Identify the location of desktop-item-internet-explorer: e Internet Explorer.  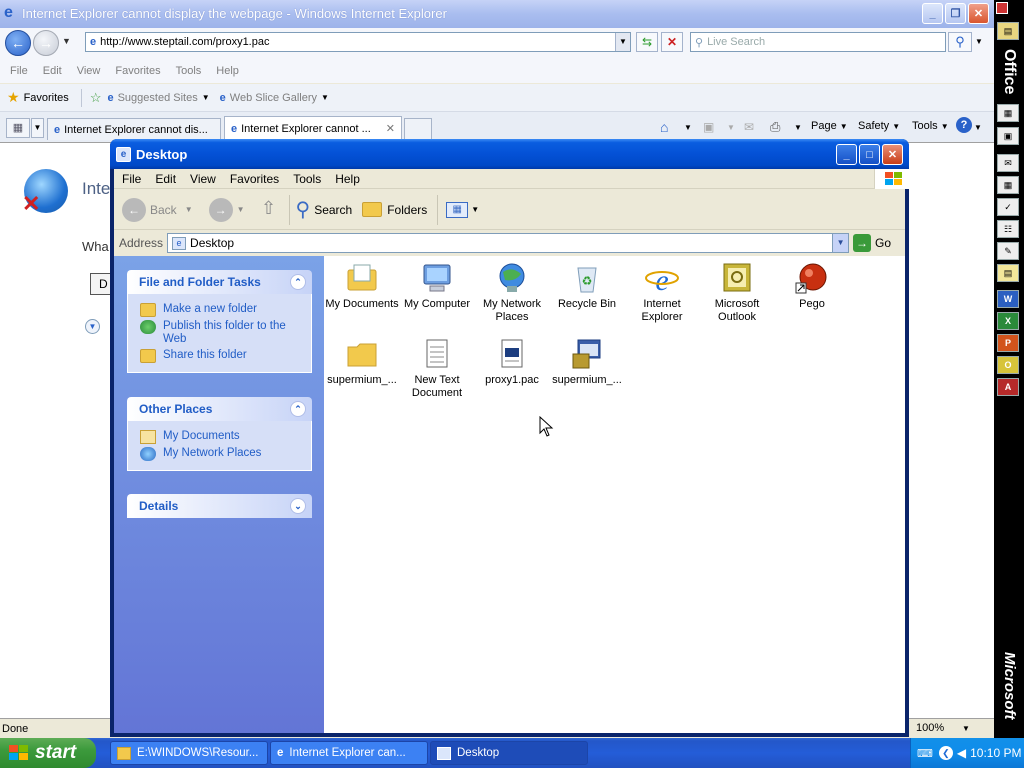
(662, 293).